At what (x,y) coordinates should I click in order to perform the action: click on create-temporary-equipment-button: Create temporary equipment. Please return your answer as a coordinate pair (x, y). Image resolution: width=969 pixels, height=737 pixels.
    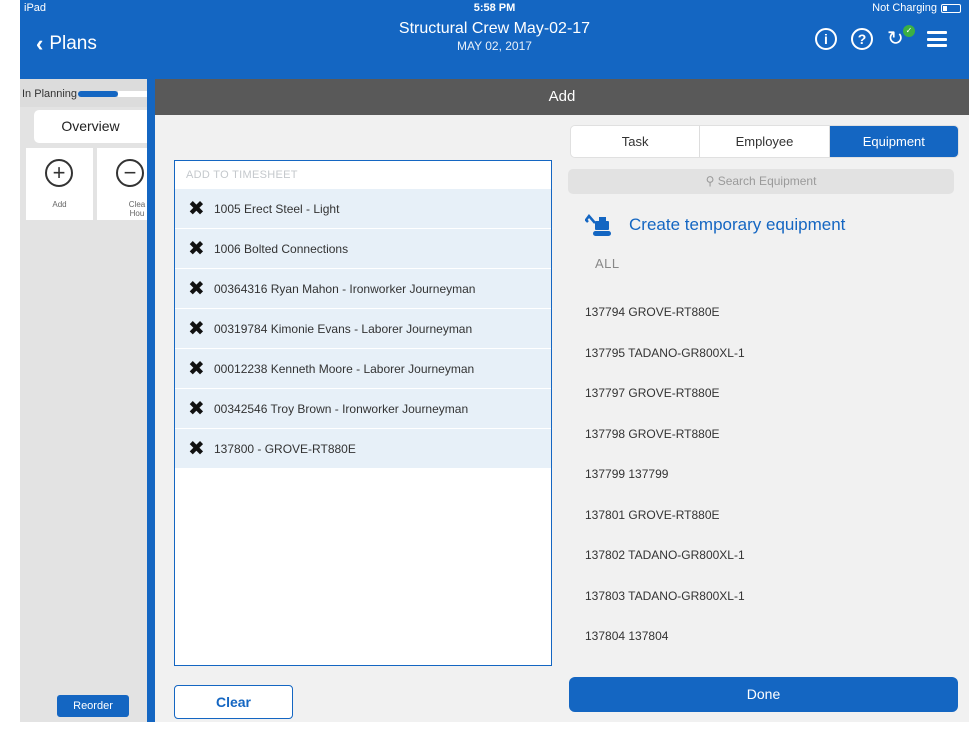
    Looking at the image, I should click on (715, 225).